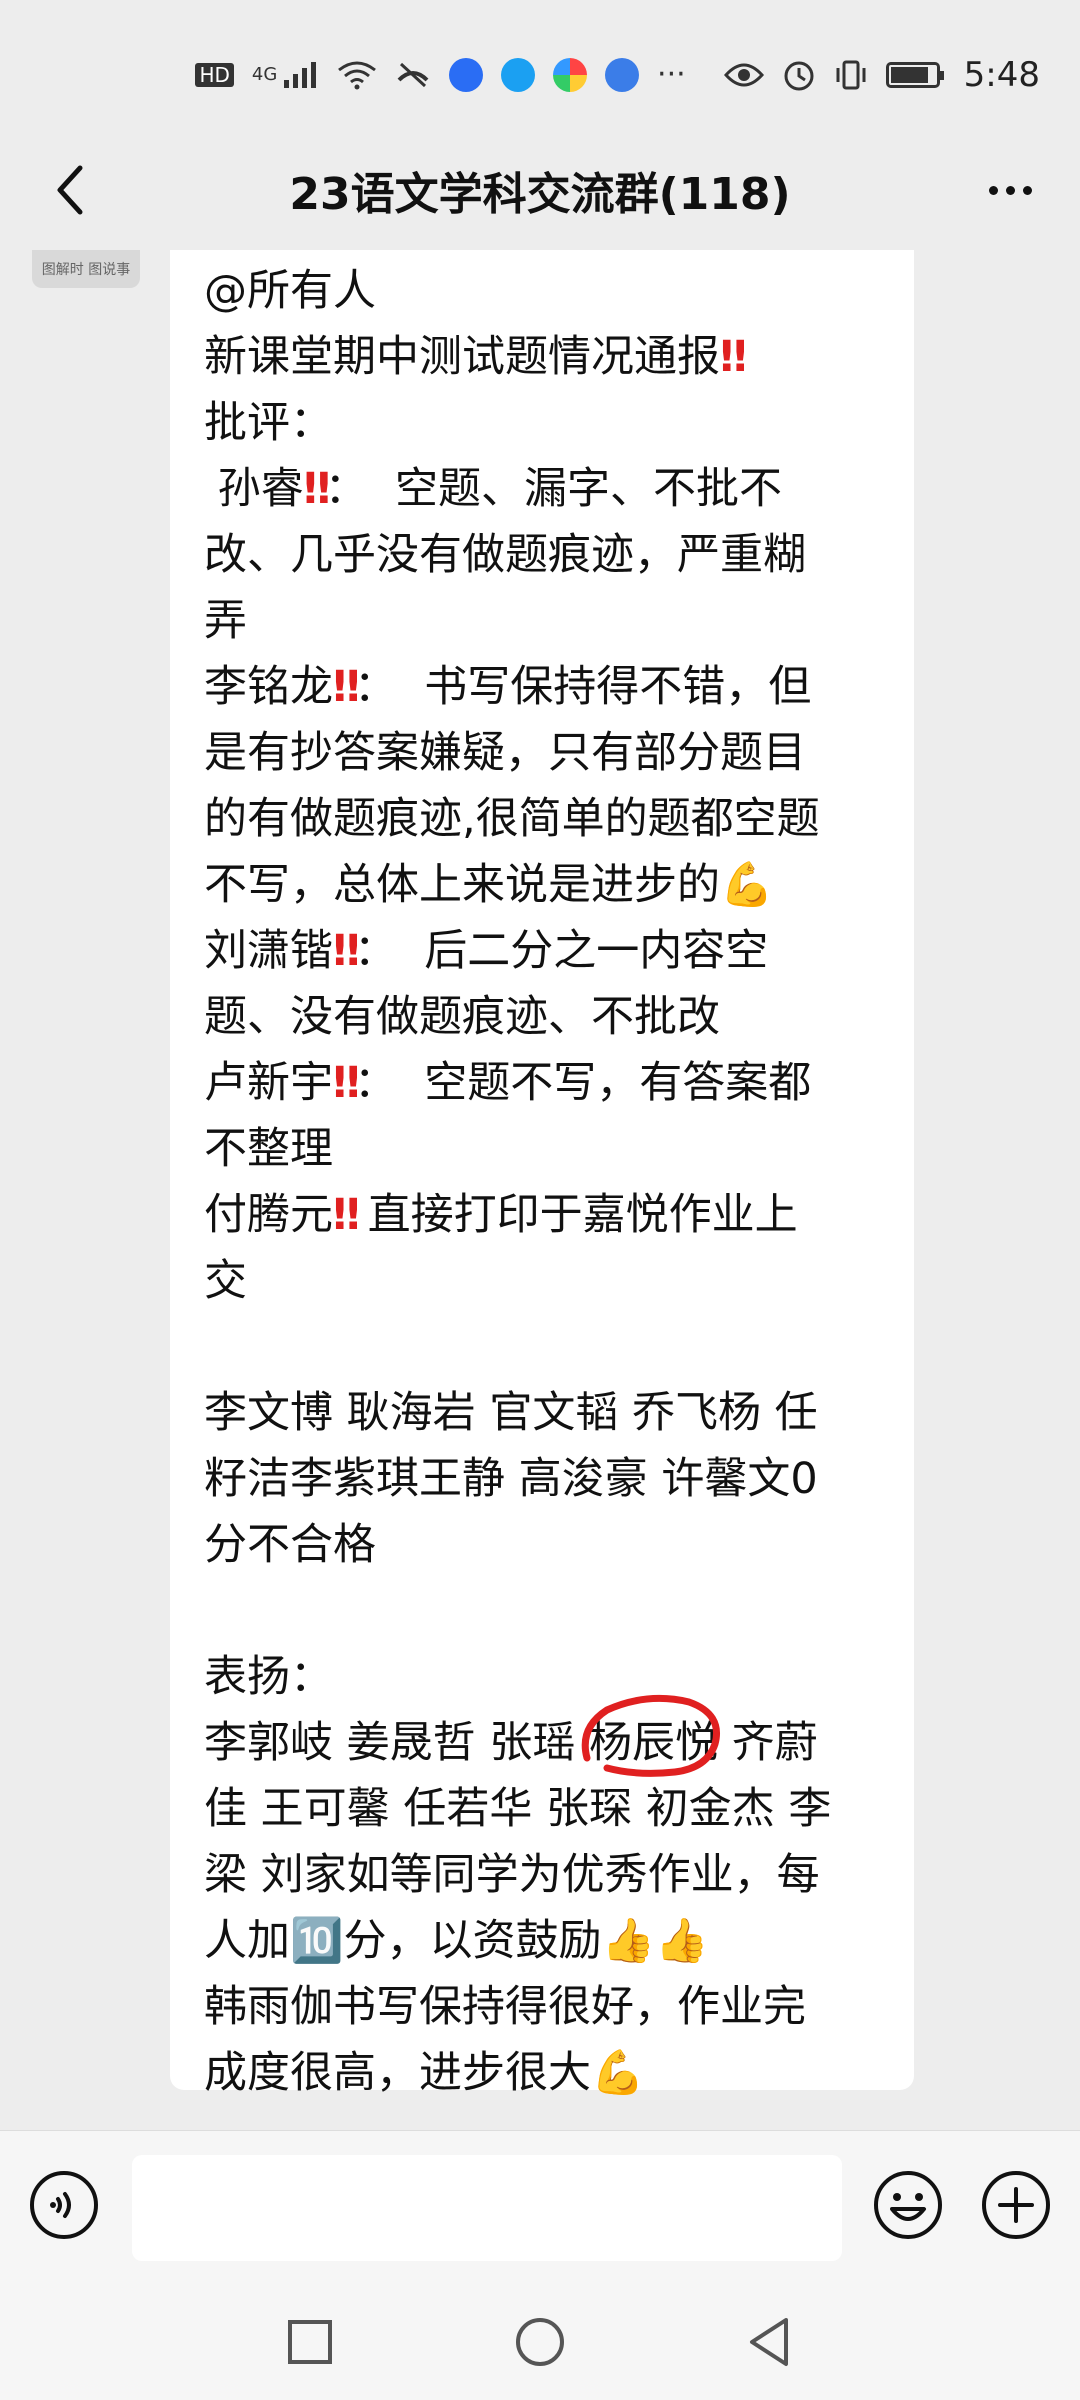 This screenshot has width=1080, height=2400. Describe the element at coordinates (456, 1941) in the screenshot. I see `message-text: 人加🔟分，以资鼓励👍👍` at that location.